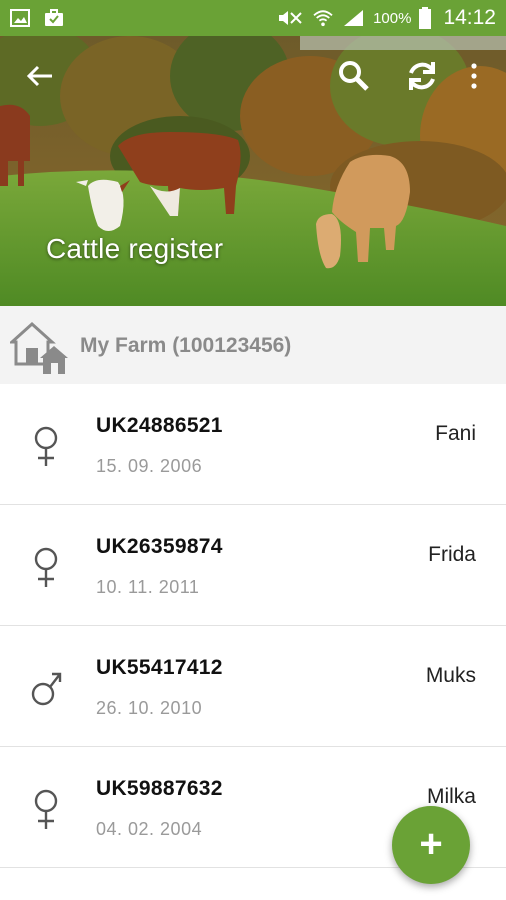  I want to click on more-vert-icon, so click(474, 76).